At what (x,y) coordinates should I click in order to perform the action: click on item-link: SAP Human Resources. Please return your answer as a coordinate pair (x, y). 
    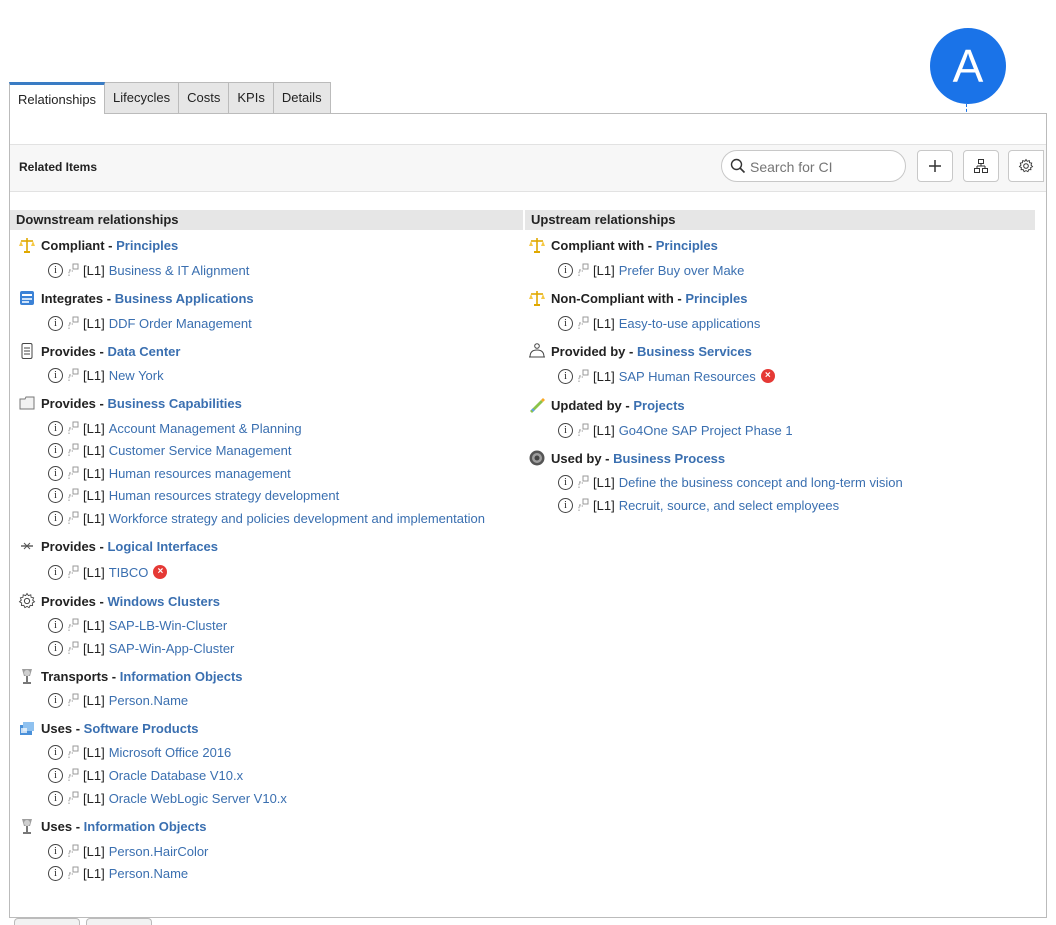
    Looking at the image, I should click on (687, 376).